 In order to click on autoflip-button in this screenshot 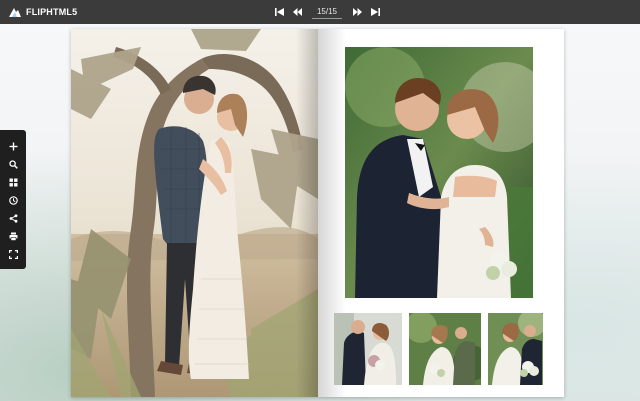, I will do `click(13, 200)`.